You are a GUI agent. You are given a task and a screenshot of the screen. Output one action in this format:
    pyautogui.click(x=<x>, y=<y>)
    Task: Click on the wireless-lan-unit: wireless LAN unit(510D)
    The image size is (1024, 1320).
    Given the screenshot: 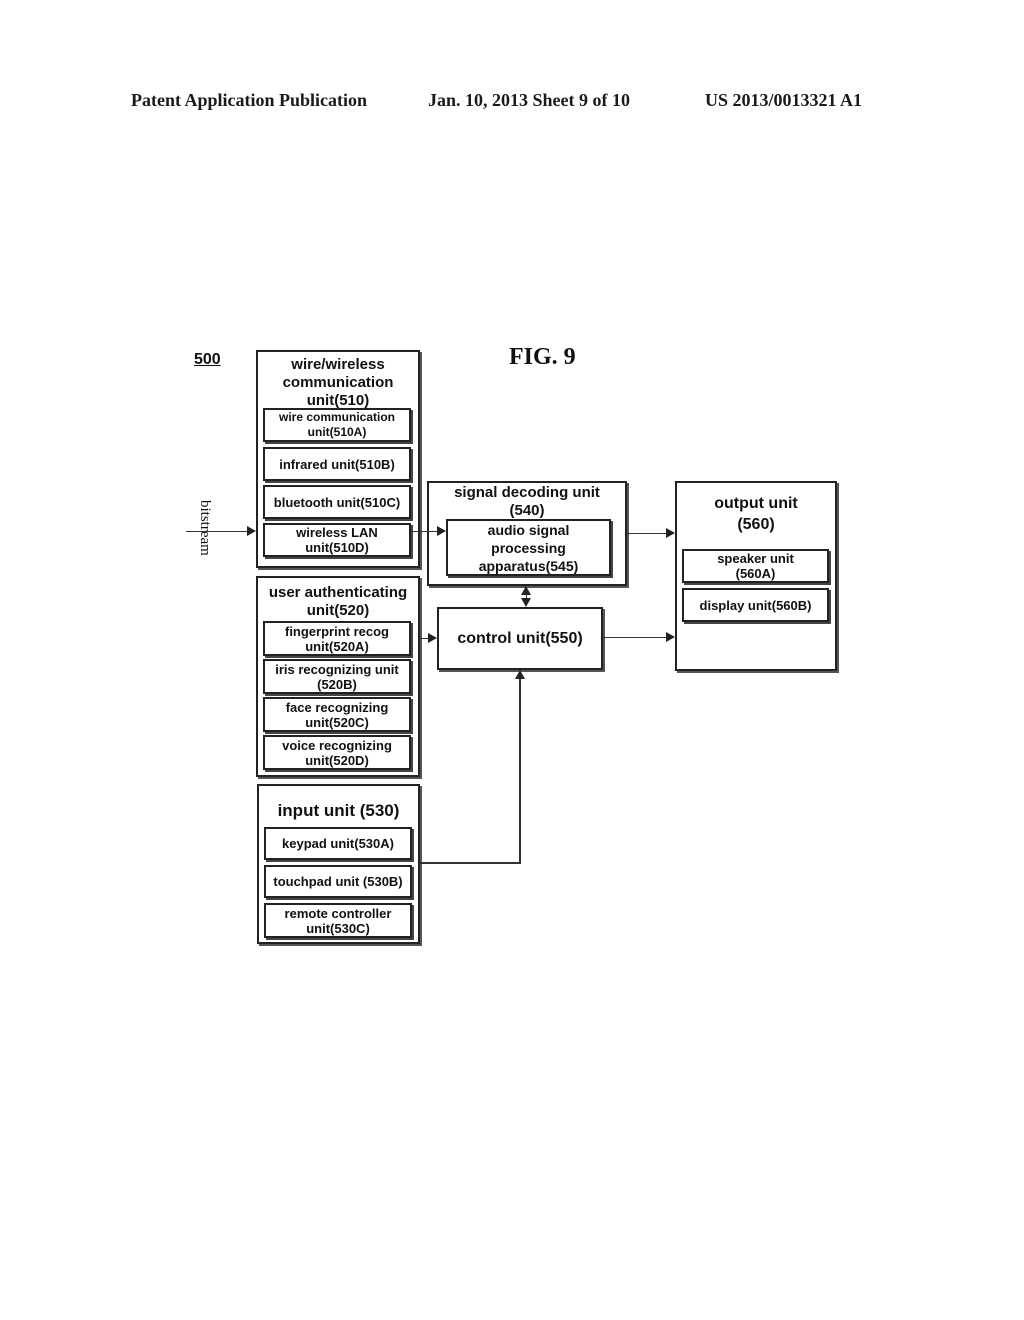 What is the action you would take?
    pyautogui.click(x=337, y=540)
    